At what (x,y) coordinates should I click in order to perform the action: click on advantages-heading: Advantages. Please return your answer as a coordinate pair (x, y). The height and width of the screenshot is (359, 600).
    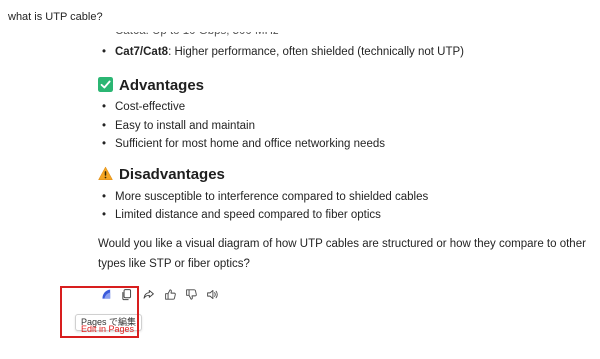
    Looking at the image, I should click on (151, 85).